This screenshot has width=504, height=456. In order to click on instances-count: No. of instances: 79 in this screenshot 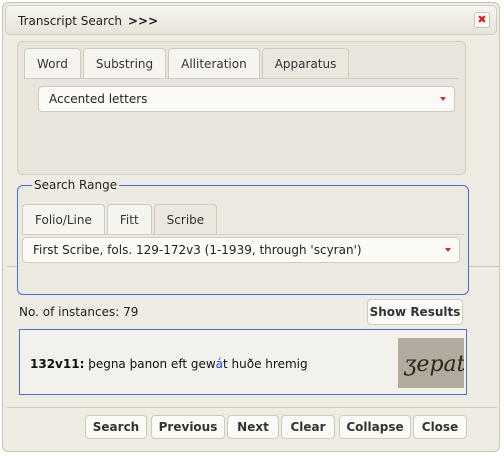, I will do `click(79, 312)`.